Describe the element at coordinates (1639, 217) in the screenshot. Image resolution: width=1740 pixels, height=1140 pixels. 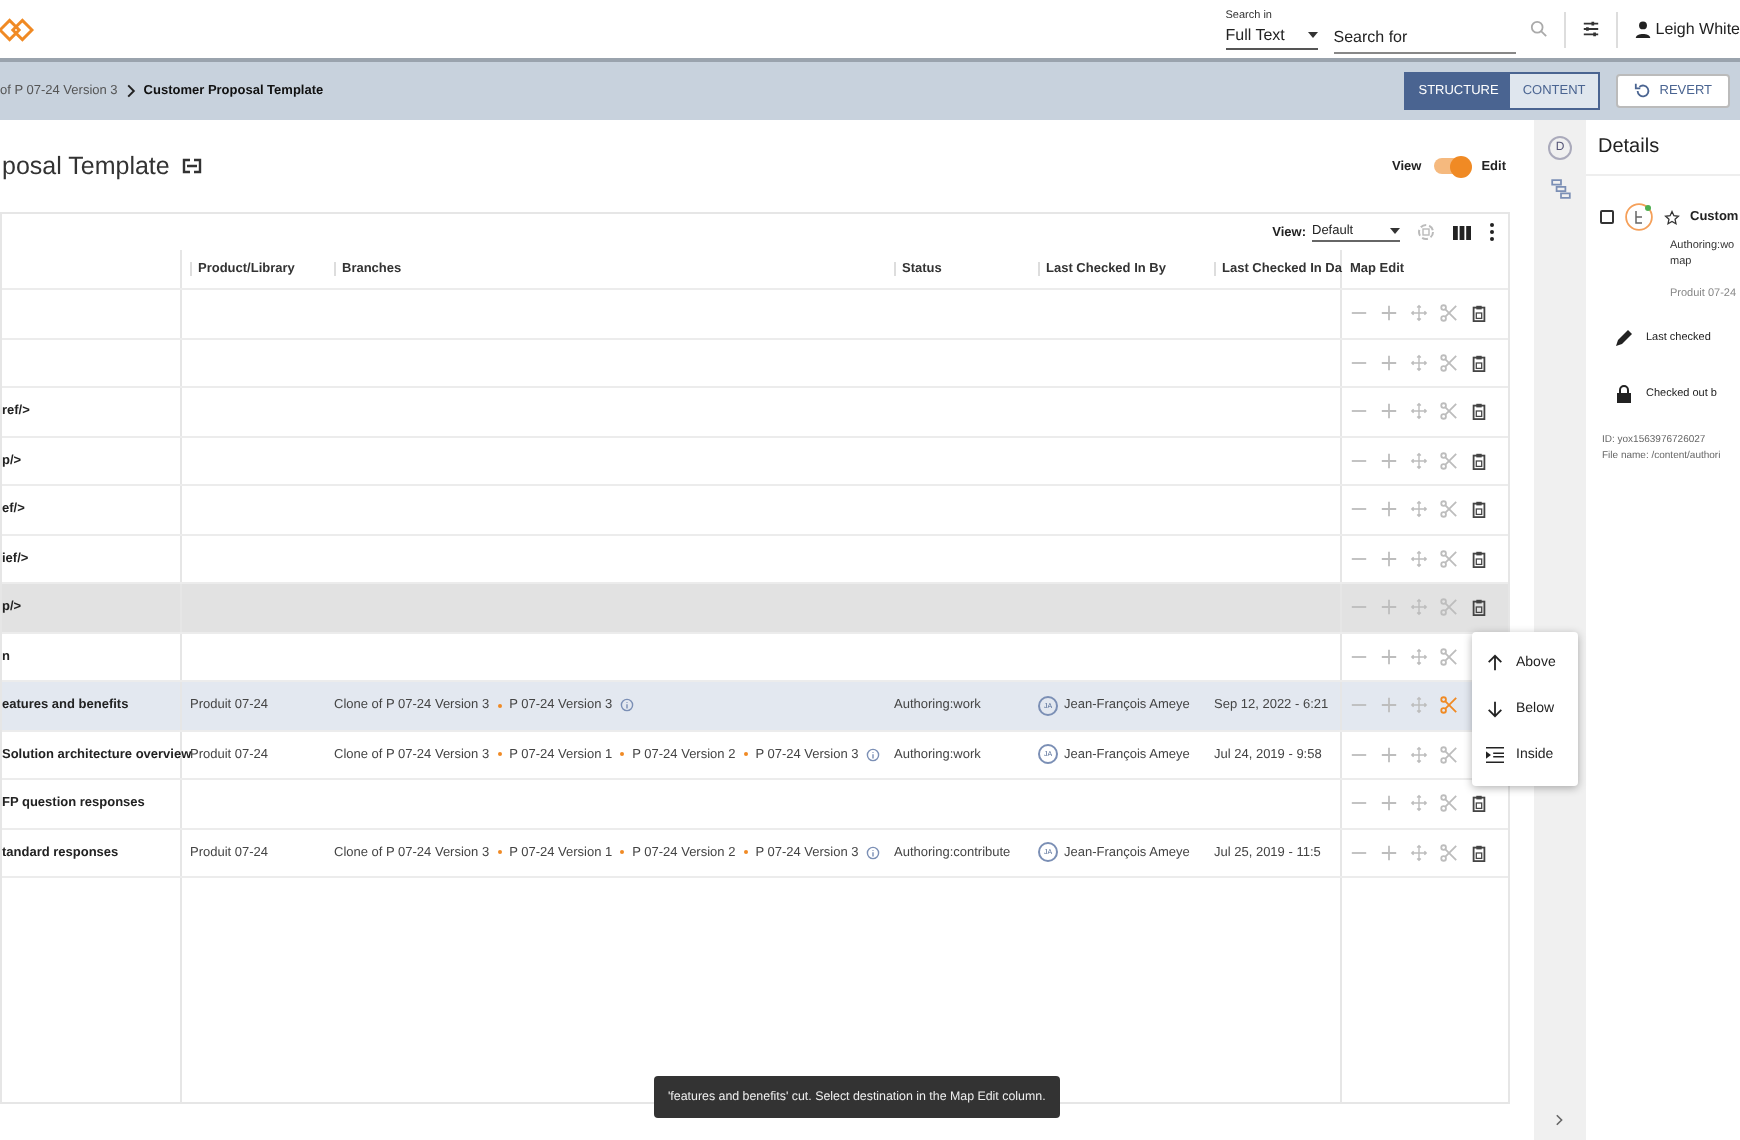
I see `map-node-icon` at that location.